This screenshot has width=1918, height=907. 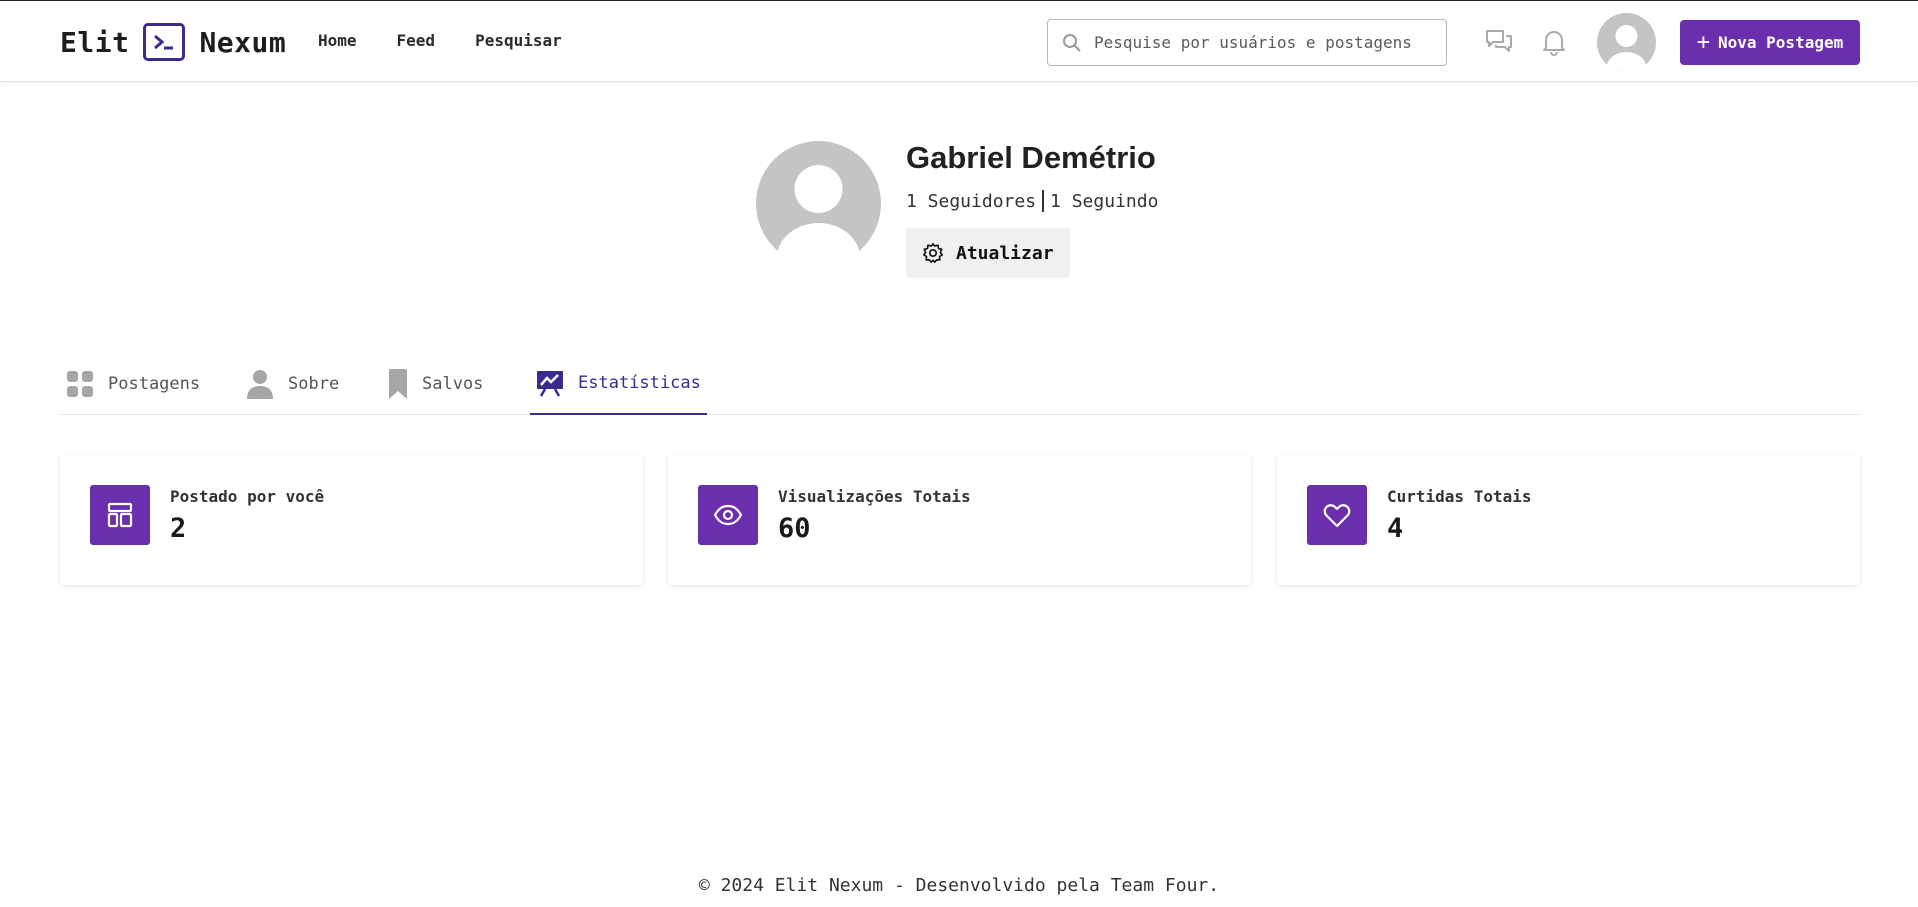 What do you see at coordinates (550, 383) in the screenshot?
I see `chart-icon` at bounding box center [550, 383].